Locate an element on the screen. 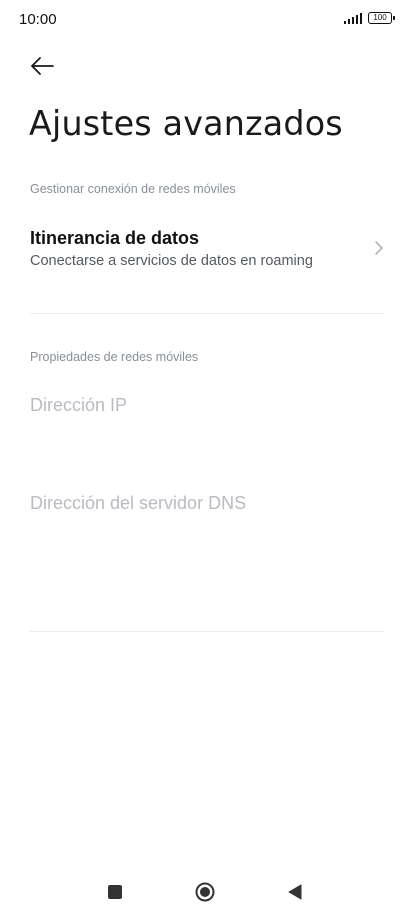  battery-level: 100 is located at coordinates (380, 17).